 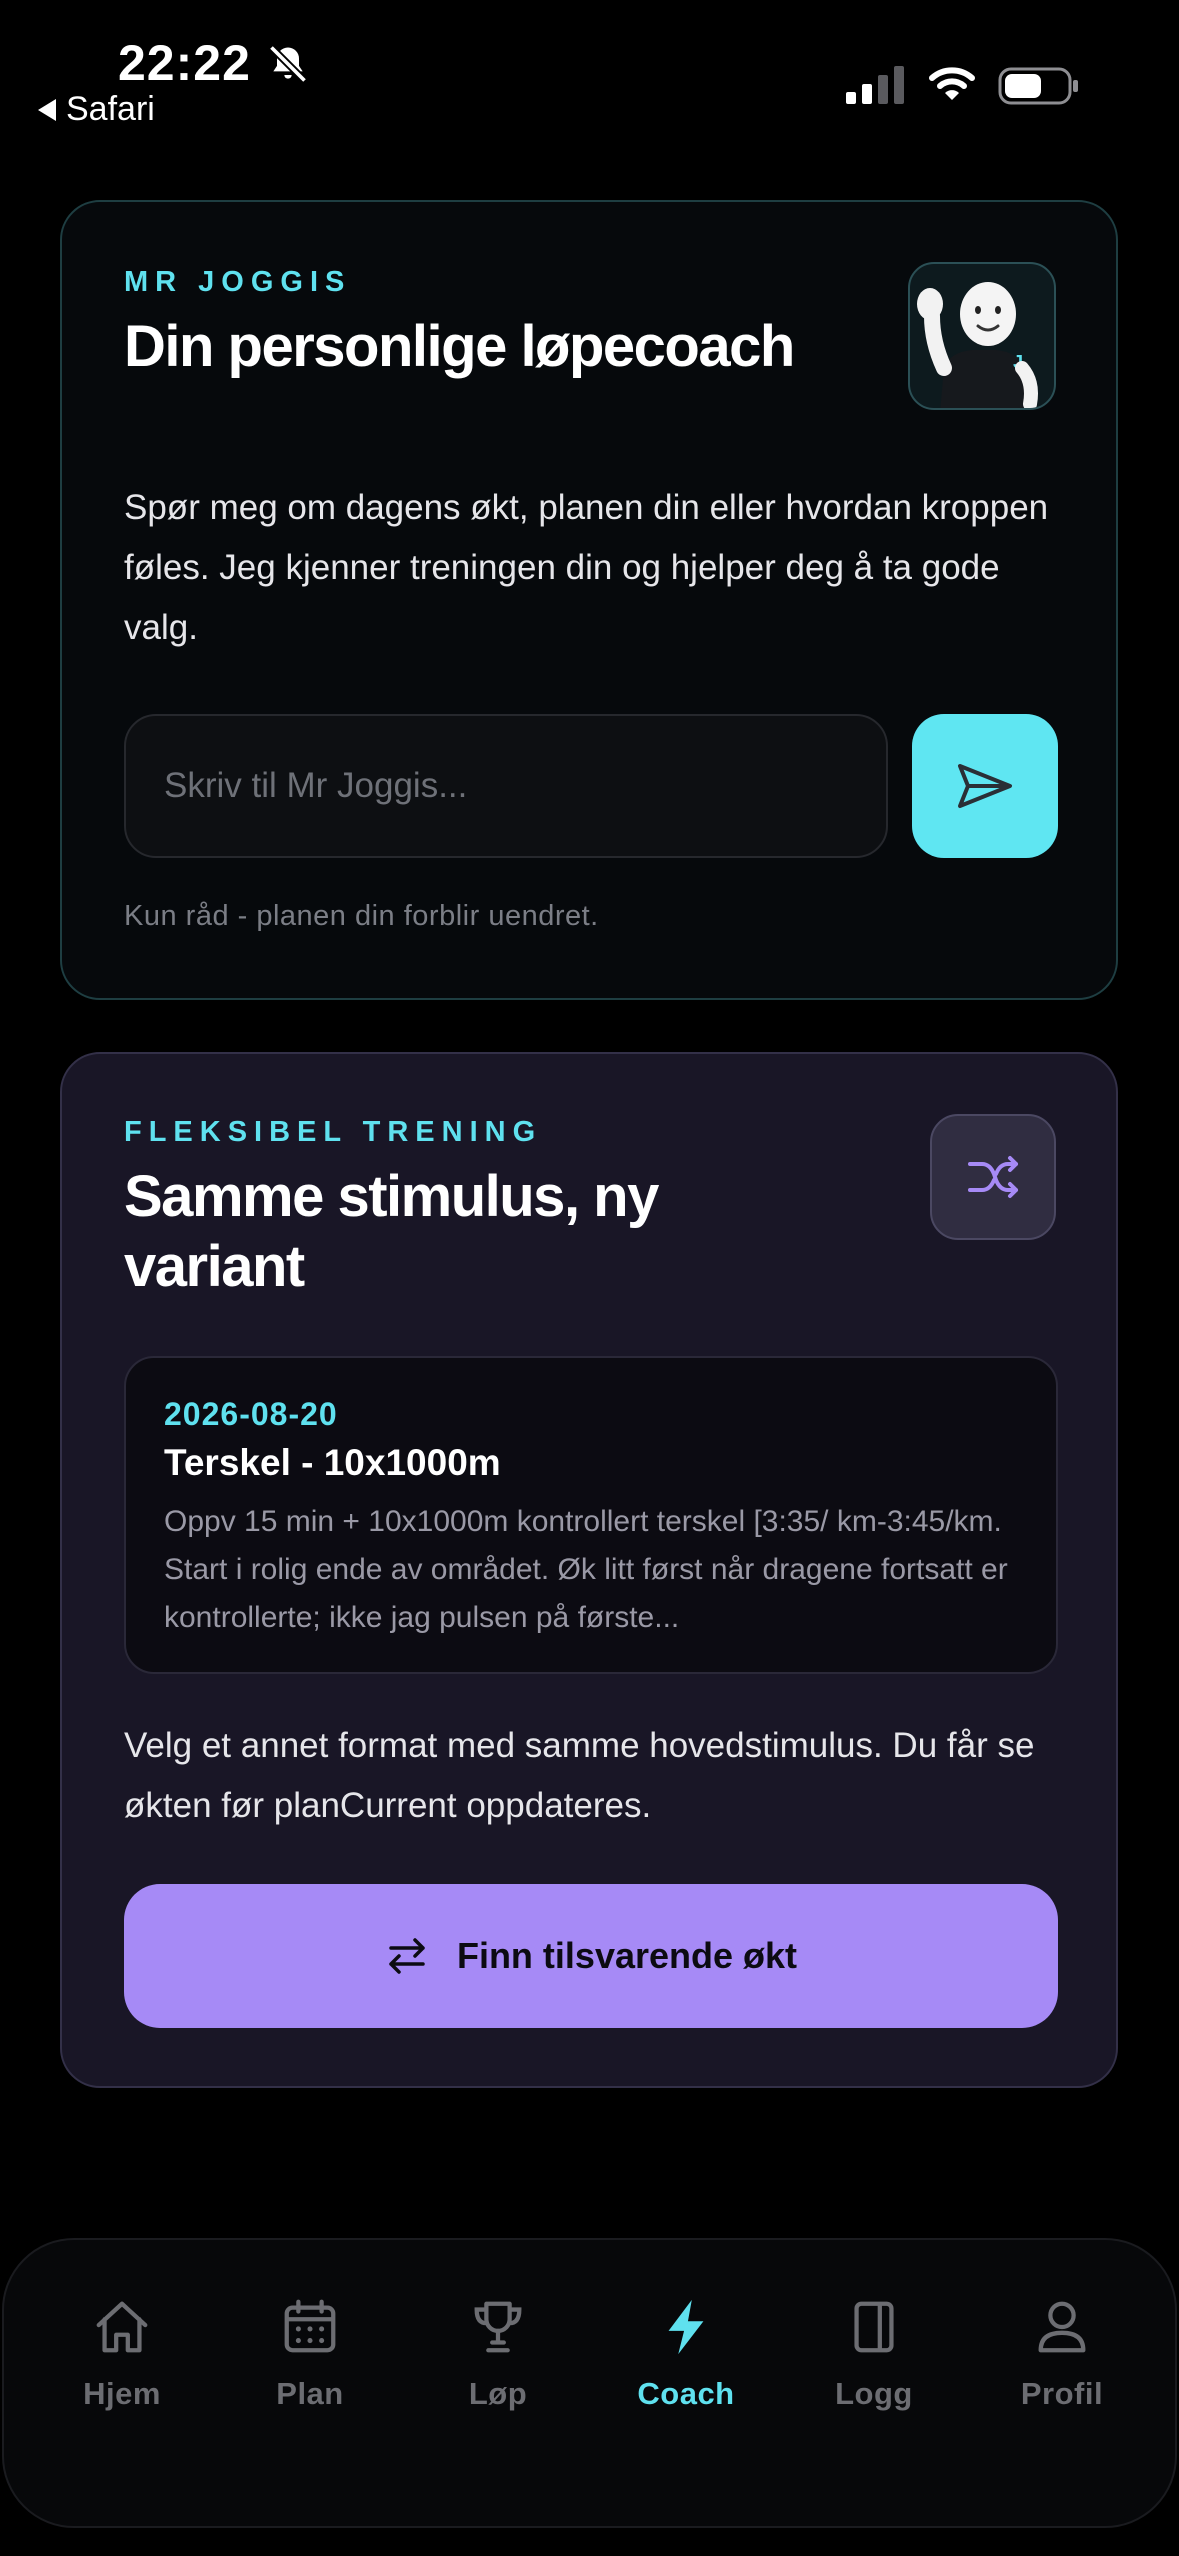 I want to click on person-icon, so click(x=1062, y=2327).